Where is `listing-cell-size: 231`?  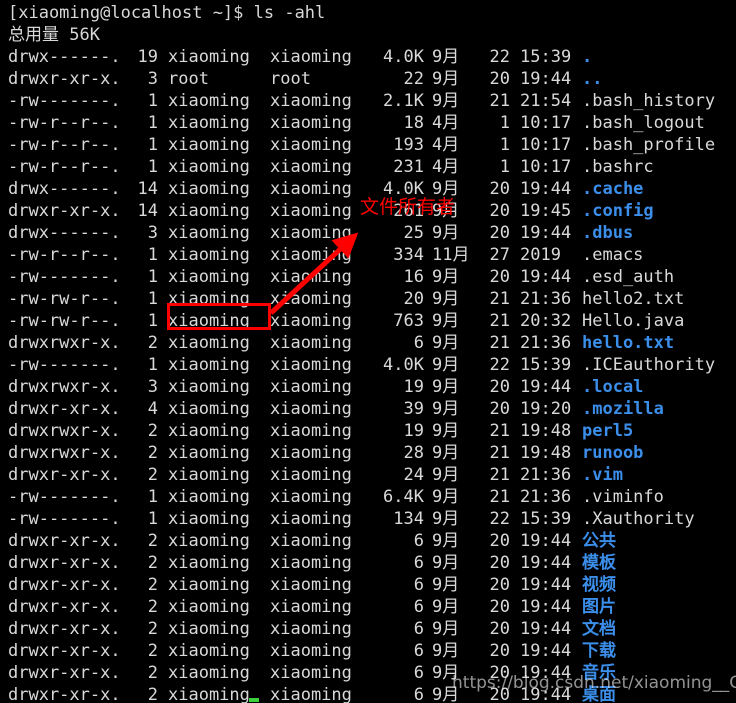
listing-cell-size: 231 is located at coordinates (408, 167).